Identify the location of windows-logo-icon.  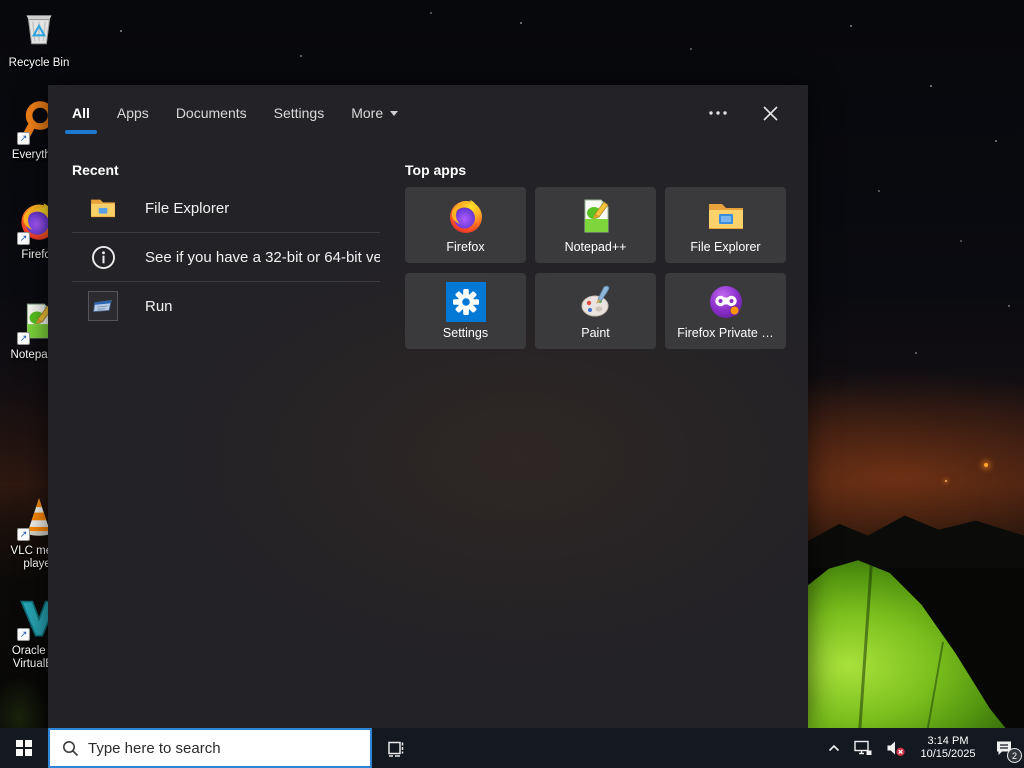
(24, 748).